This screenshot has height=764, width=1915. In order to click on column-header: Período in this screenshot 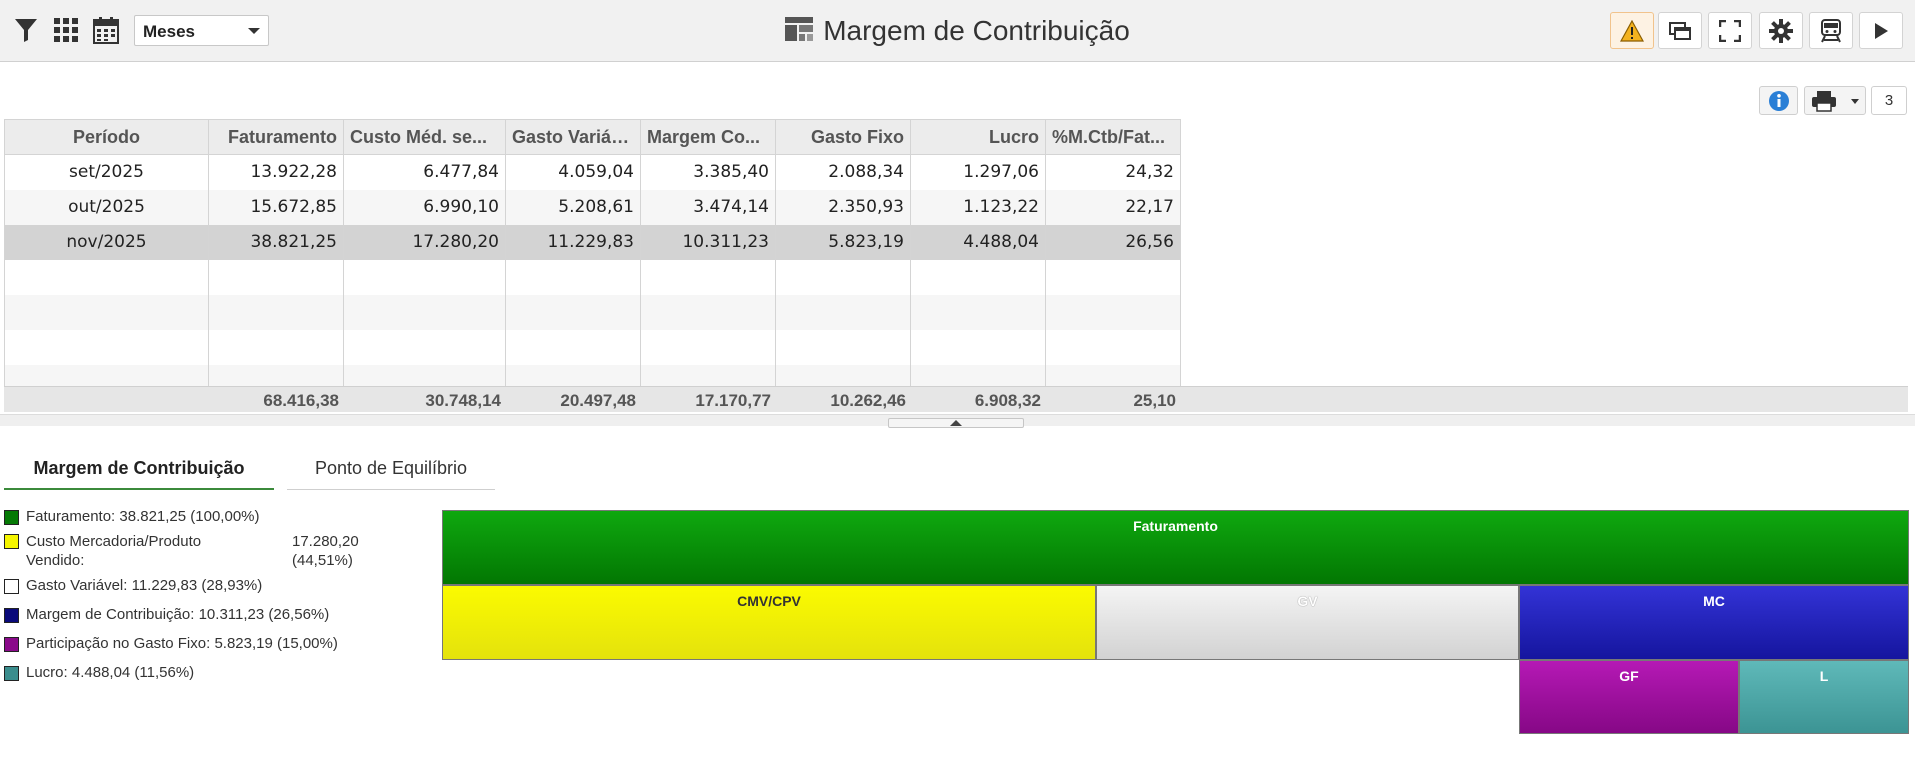, I will do `click(106, 137)`.